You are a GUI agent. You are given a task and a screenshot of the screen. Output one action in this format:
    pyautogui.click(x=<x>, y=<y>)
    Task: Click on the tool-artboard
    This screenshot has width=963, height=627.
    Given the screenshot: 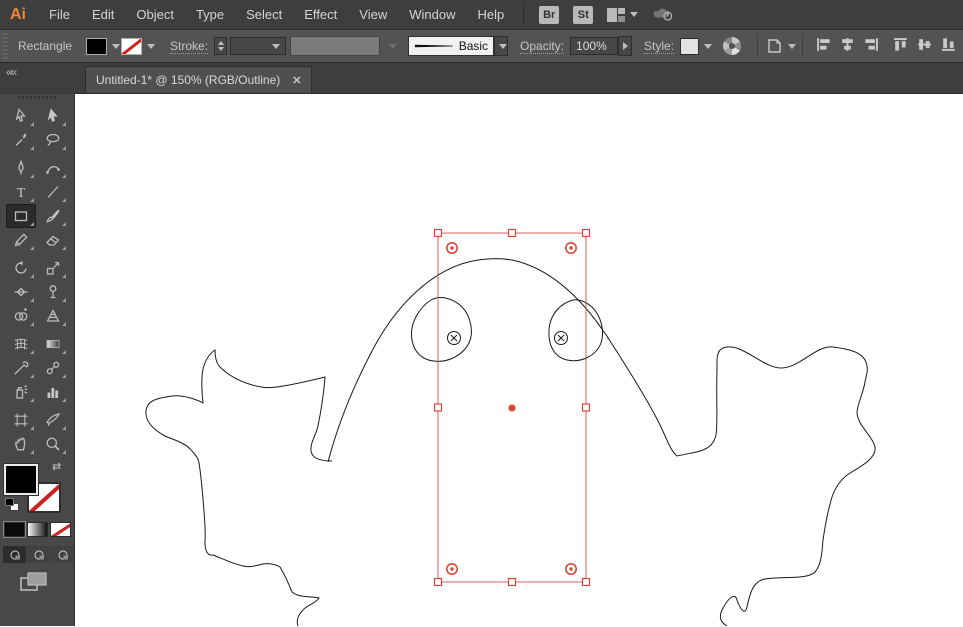 What is the action you would take?
    pyautogui.click(x=21, y=420)
    